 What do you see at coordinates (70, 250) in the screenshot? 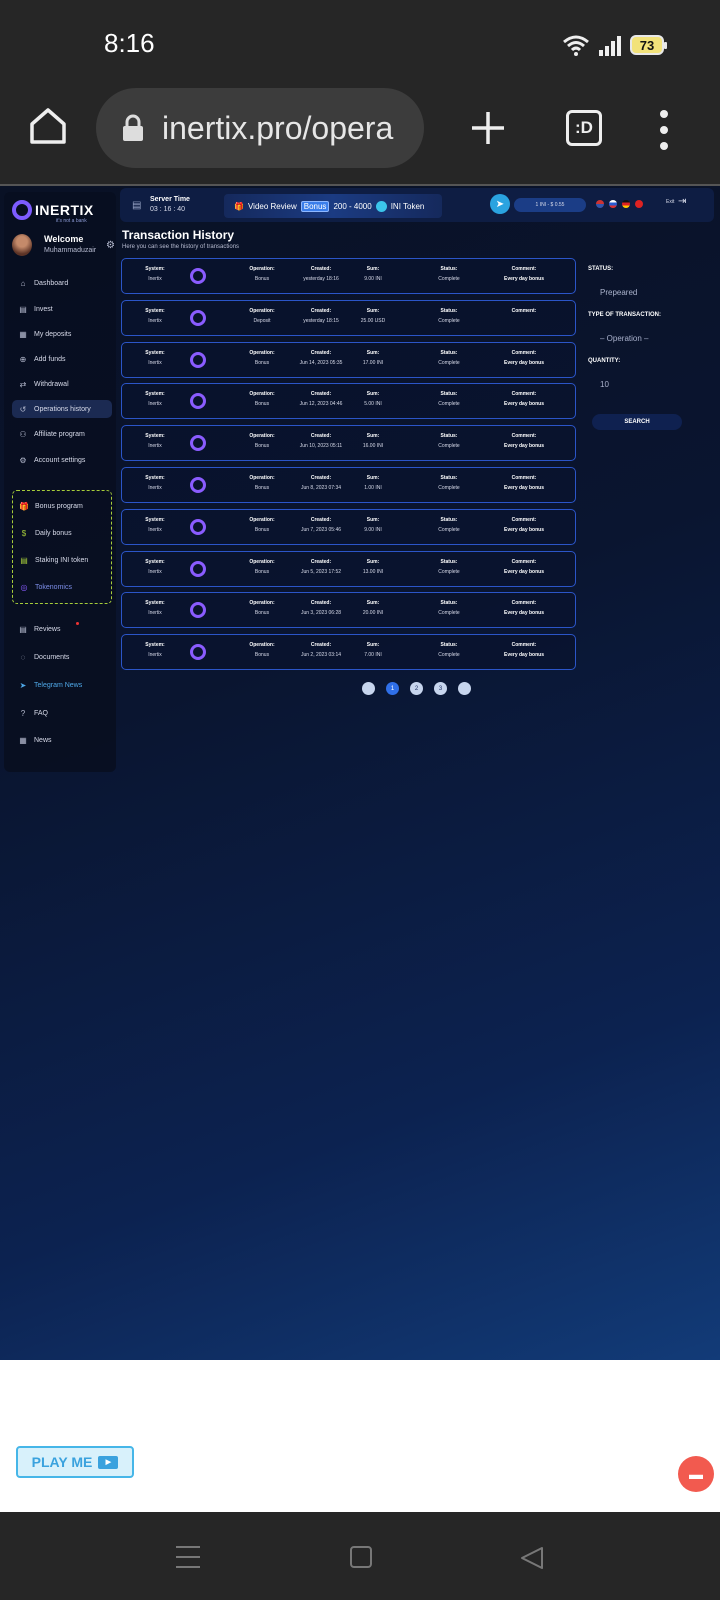
I see `username: Muhammaduzair` at bounding box center [70, 250].